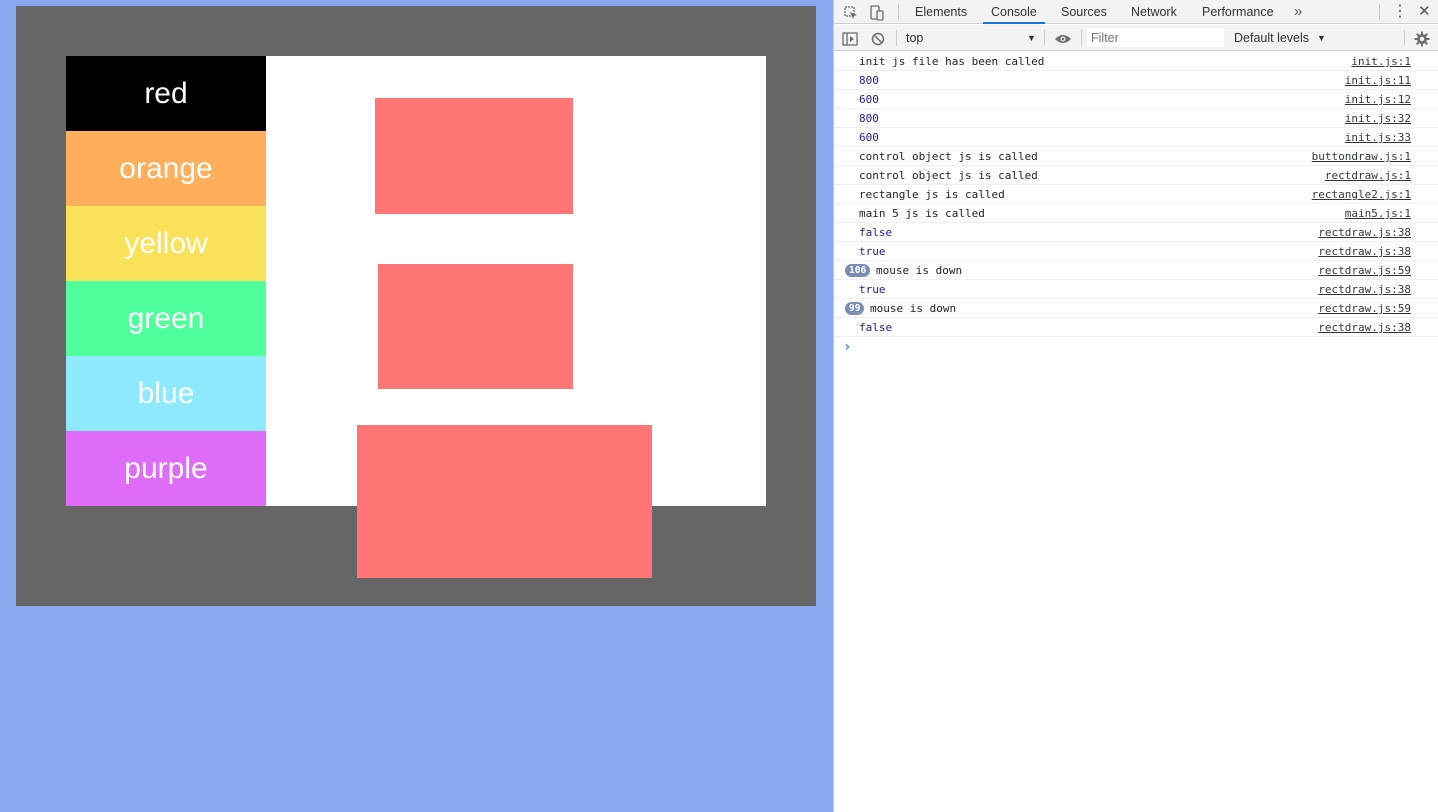 The height and width of the screenshot is (812, 1438). I want to click on log-row: control object js is called rectdraw.js:1, so click(1136, 175).